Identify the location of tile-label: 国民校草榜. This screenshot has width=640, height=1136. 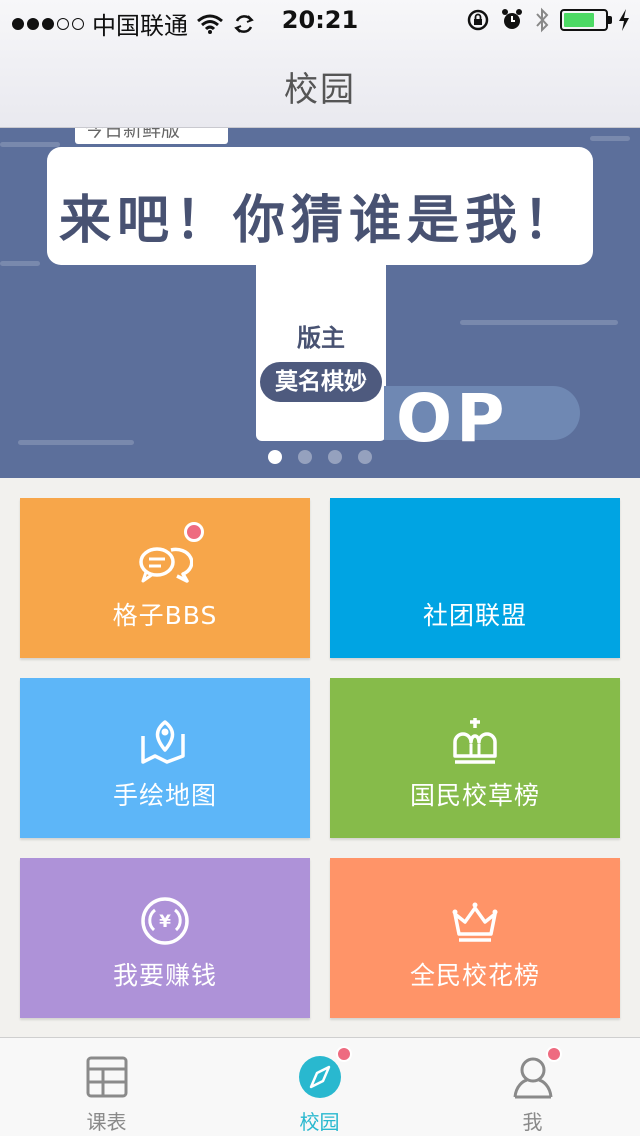
(474, 795).